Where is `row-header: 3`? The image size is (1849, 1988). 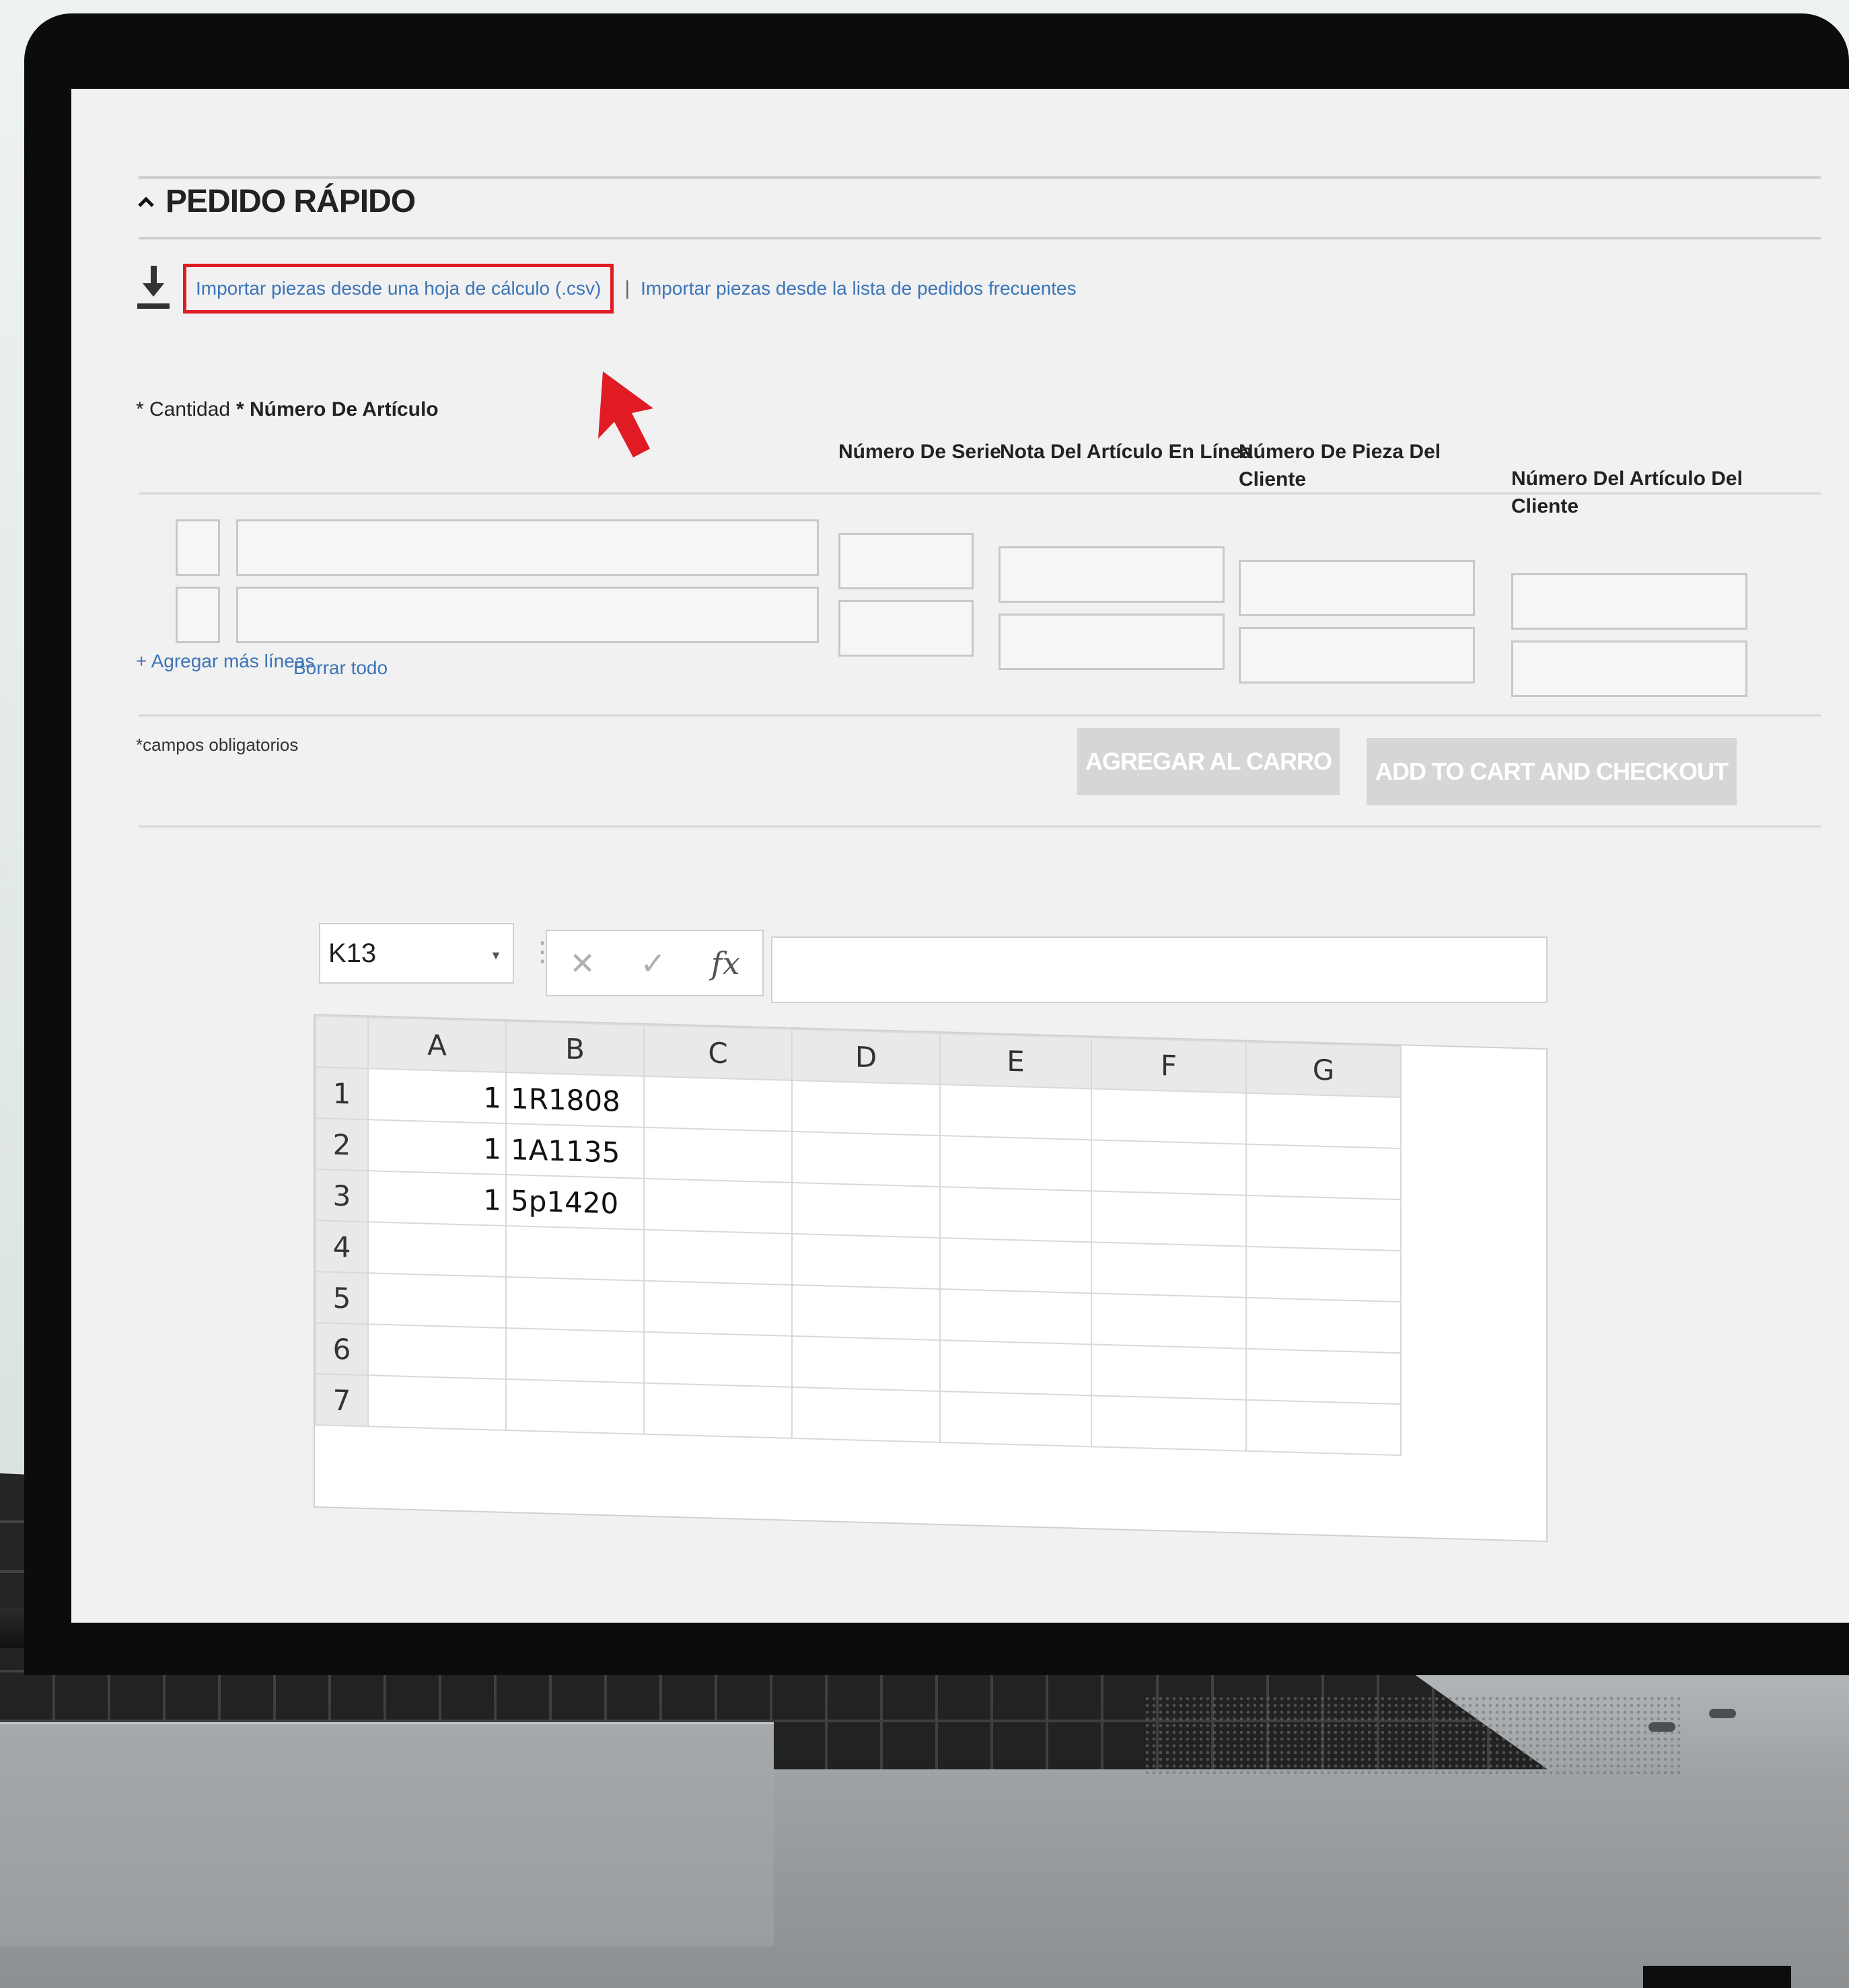
row-header: 3 is located at coordinates (342, 1195).